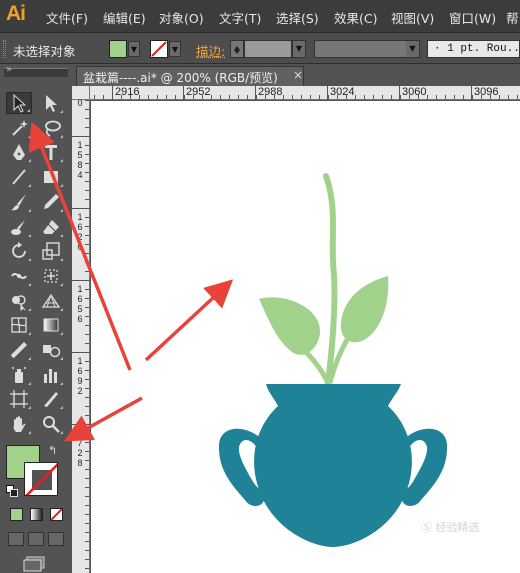 This screenshot has width=520, height=573. What do you see at coordinates (118, 49) in the screenshot?
I see `fill-color-swatch` at bounding box center [118, 49].